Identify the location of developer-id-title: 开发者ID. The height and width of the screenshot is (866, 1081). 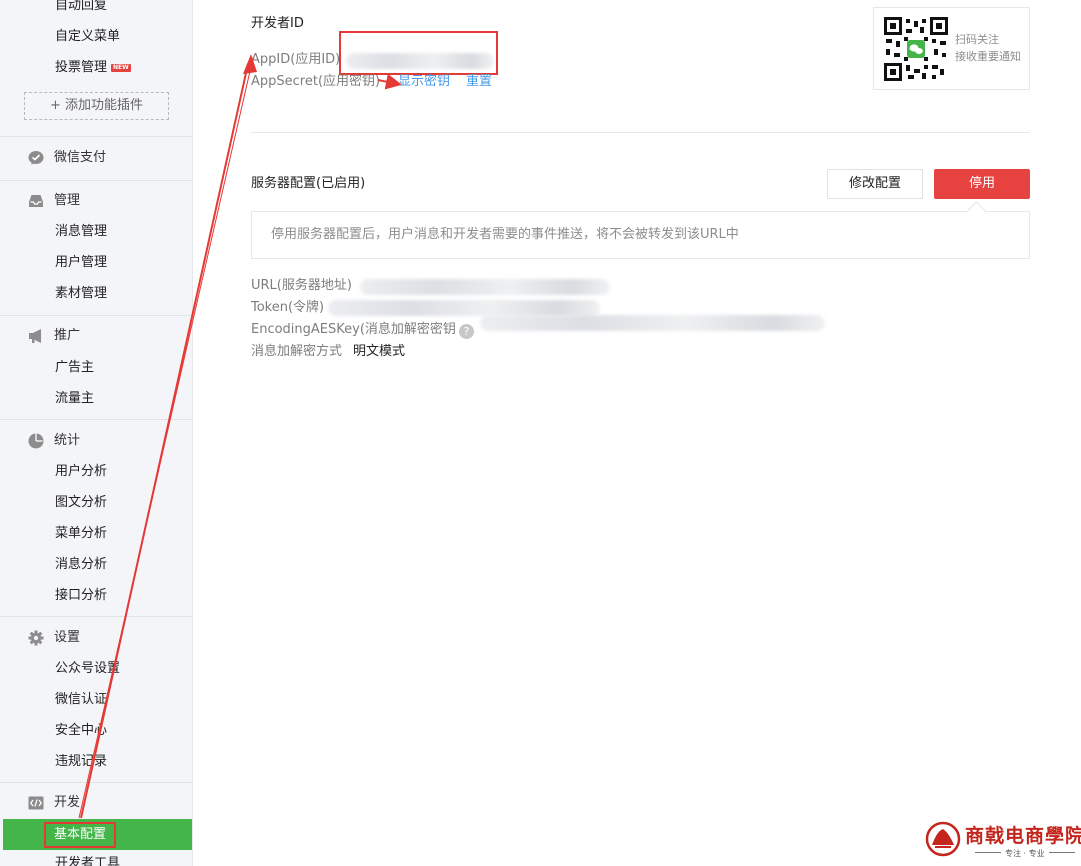
(277, 23).